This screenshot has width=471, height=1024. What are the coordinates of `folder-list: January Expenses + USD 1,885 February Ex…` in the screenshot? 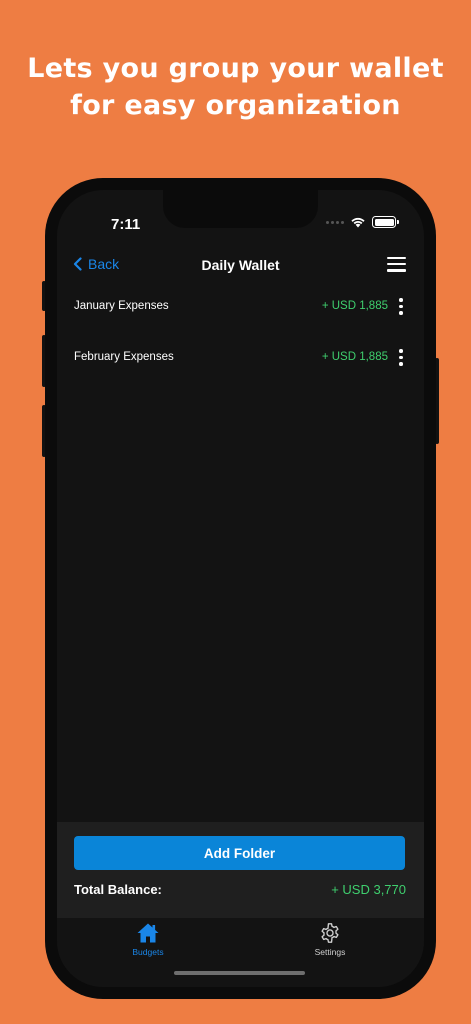 It's located at (240, 343).